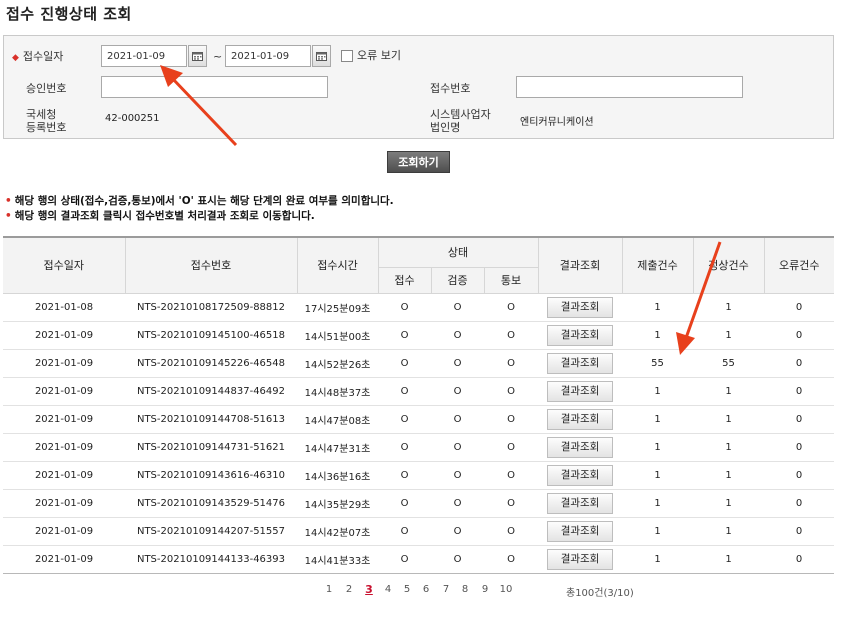 The height and width of the screenshot is (620, 850). Describe the element at coordinates (446, 589) in the screenshot. I see `page-link-7: 7` at that location.